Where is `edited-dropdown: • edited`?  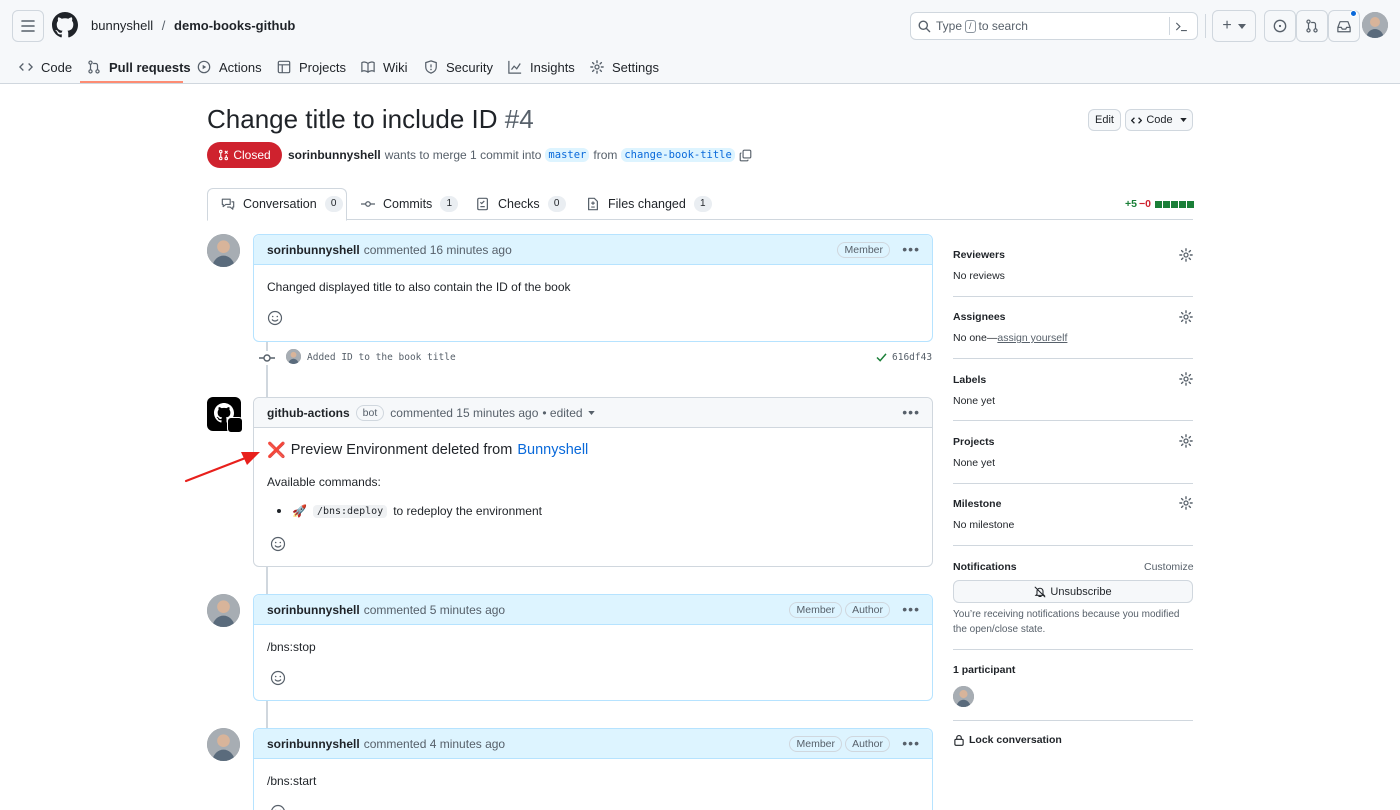
edited-dropdown: • edited is located at coordinates (562, 413).